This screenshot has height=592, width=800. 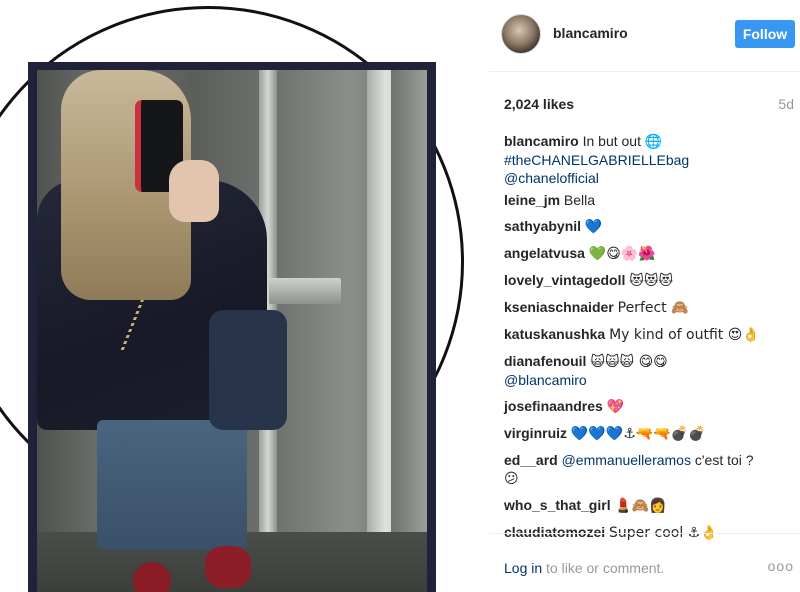 What do you see at coordinates (152, 577) in the screenshot?
I see `red-sneaker-left` at bounding box center [152, 577].